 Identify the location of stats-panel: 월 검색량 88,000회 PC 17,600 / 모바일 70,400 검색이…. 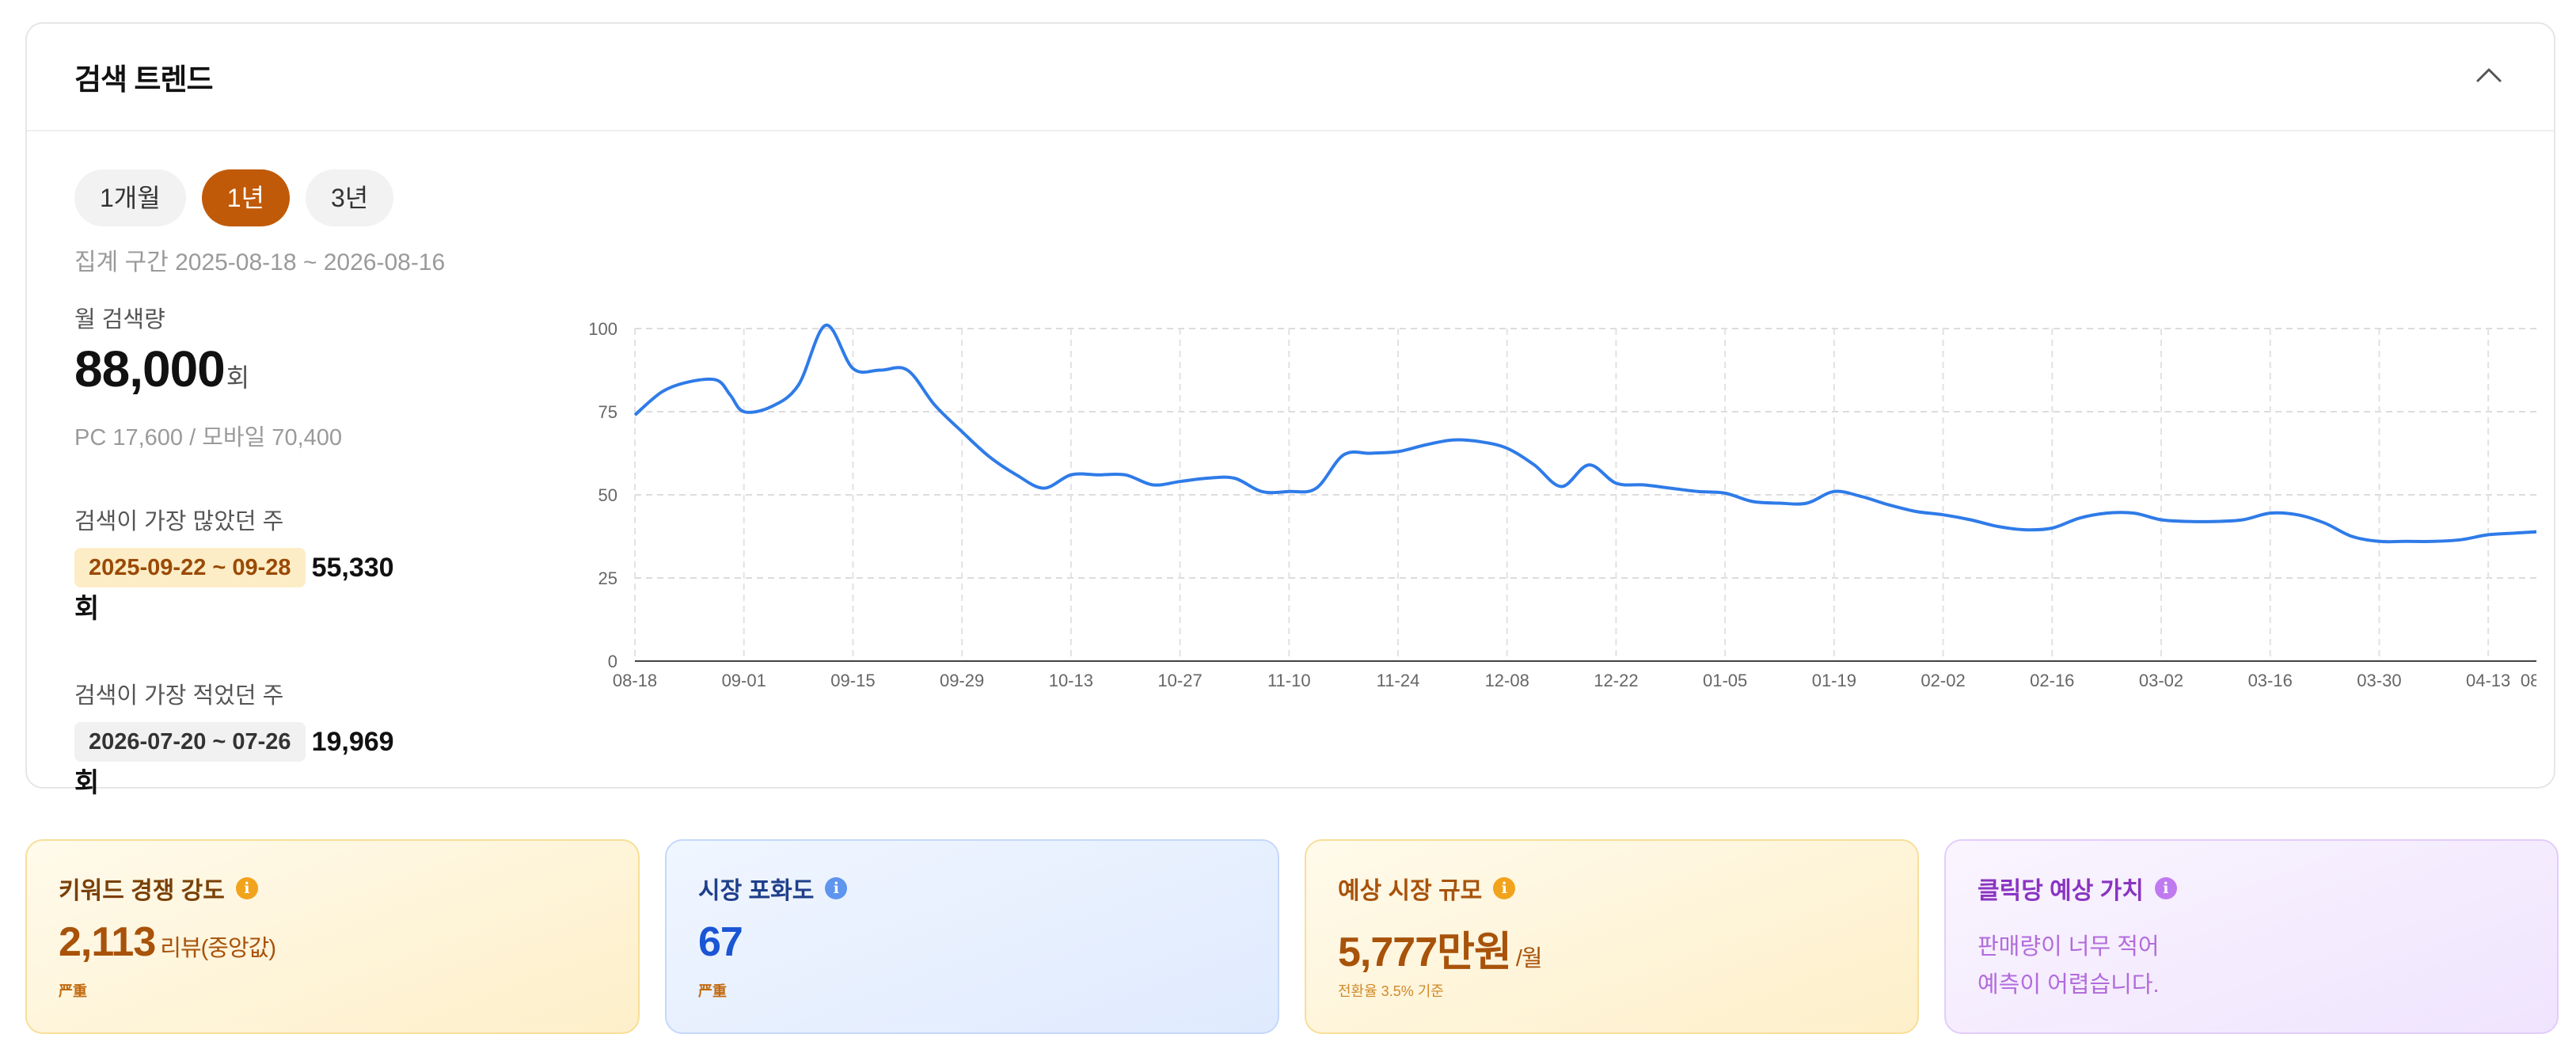
(280, 552).